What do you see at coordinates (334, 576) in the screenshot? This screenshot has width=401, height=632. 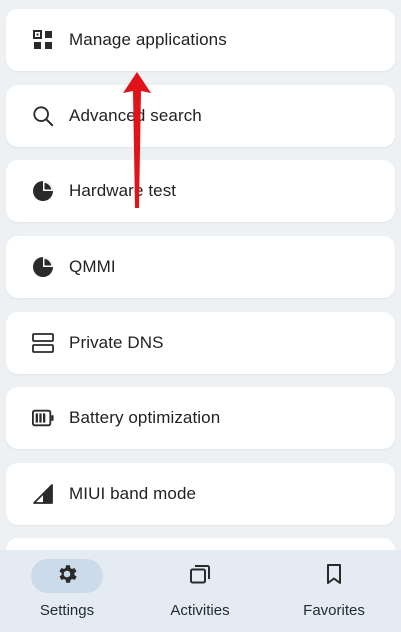 I see `bookmark-icon` at bounding box center [334, 576].